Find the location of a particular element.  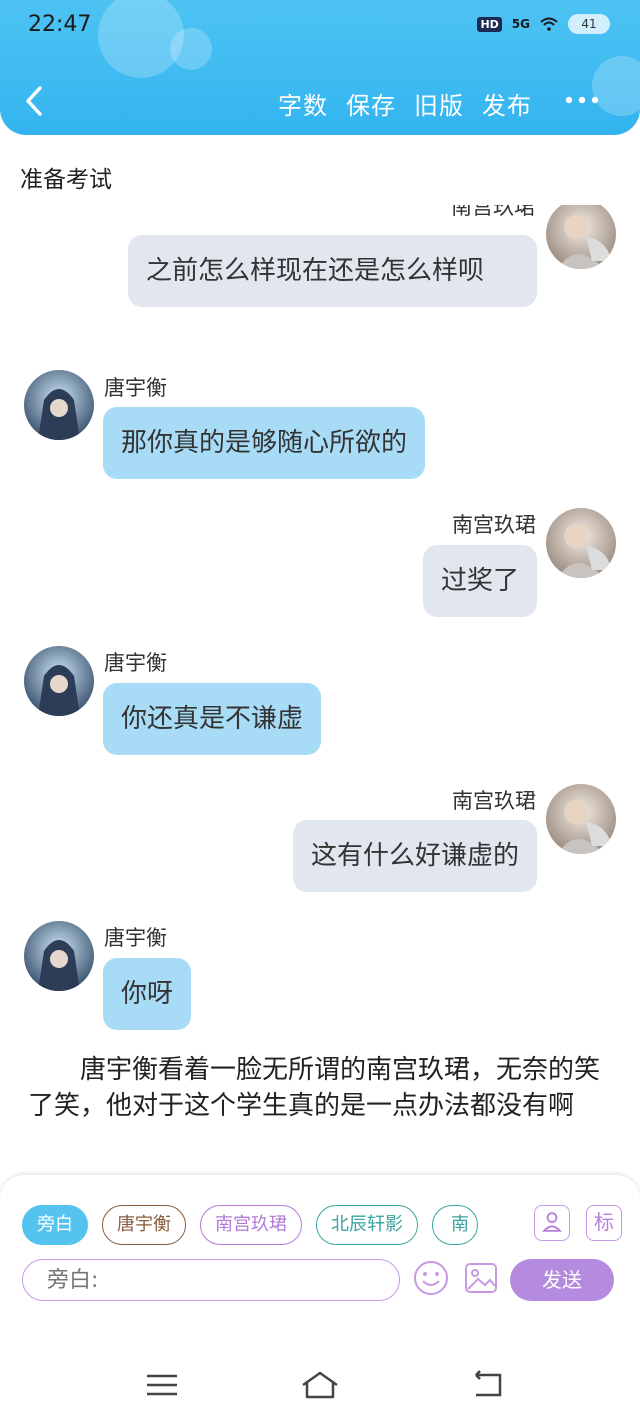

chevron-left-icon is located at coordinates (34, 101).